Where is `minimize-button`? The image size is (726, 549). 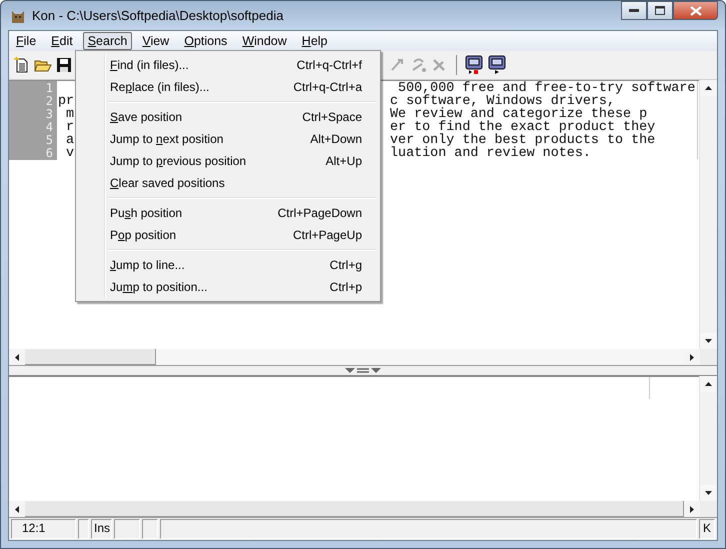
minimize-button is located at coordinates (634, 10).